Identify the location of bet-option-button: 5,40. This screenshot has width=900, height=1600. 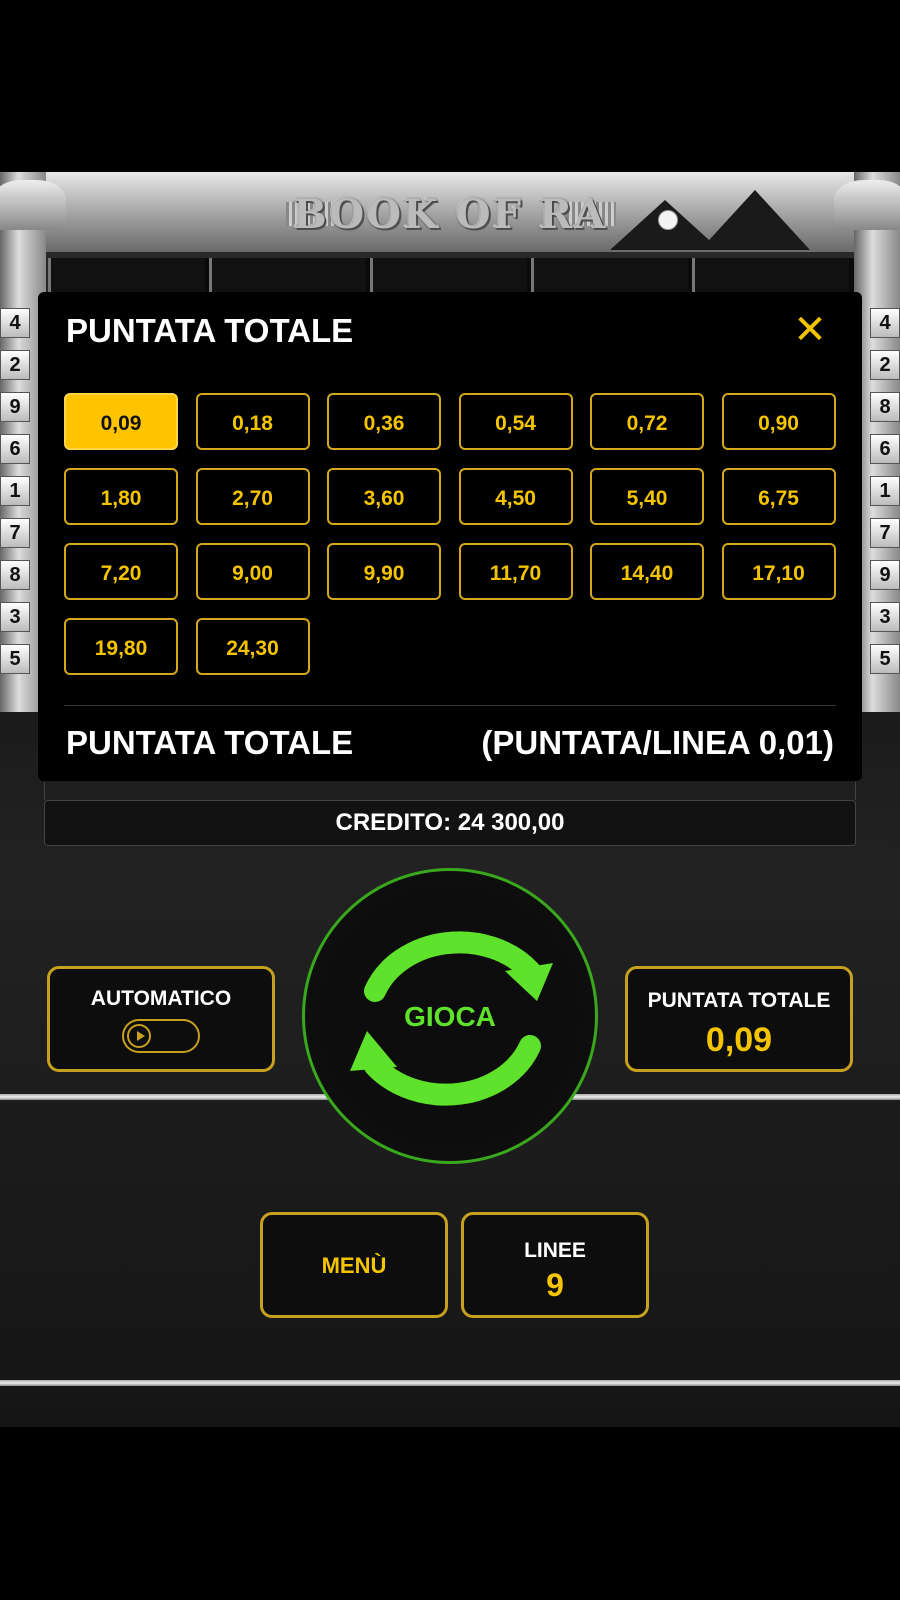
(647, 496).